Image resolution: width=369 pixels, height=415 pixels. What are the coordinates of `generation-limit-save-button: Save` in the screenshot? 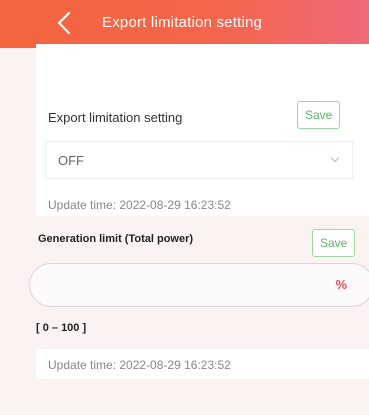 It's located at (334, 243).